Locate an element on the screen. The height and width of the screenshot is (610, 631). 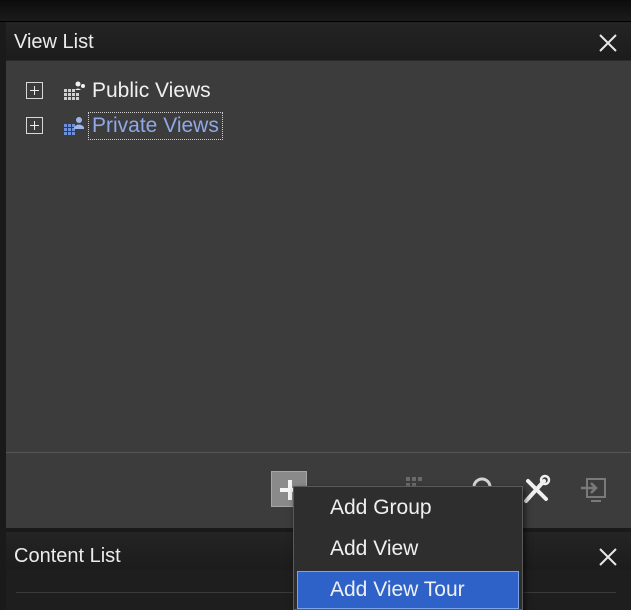
tree-item-label: Private Views is located at coordinates (155, 126).